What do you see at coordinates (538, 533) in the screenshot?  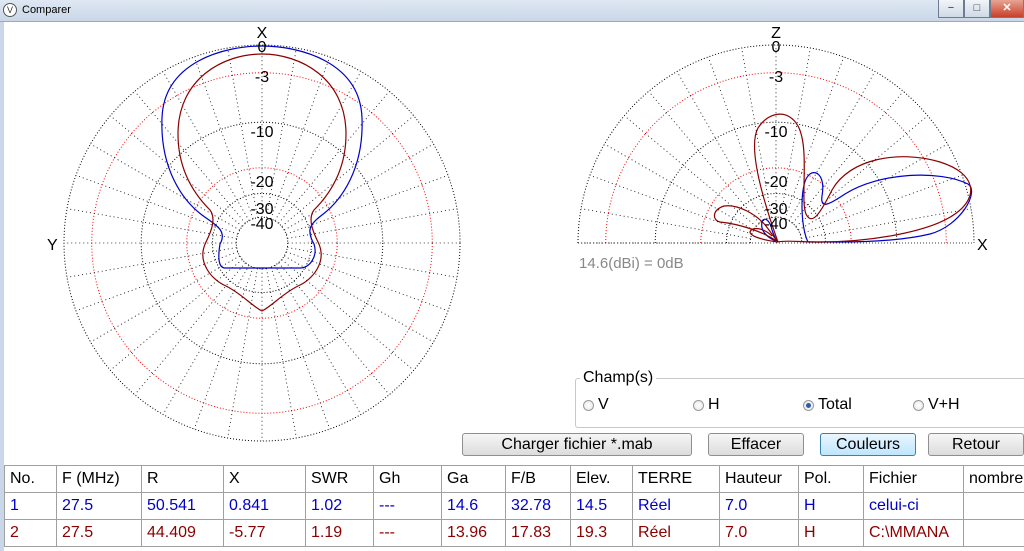 I see `table-cell: 17.83` at bounding box center [538, 533].